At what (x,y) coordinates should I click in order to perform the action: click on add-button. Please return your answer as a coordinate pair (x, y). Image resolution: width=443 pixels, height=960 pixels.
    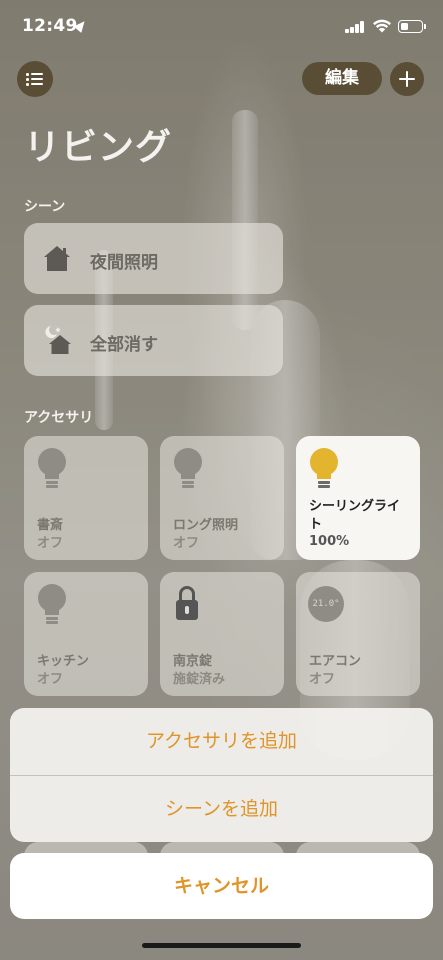
    Looking at the image, I should click on (407, 79).